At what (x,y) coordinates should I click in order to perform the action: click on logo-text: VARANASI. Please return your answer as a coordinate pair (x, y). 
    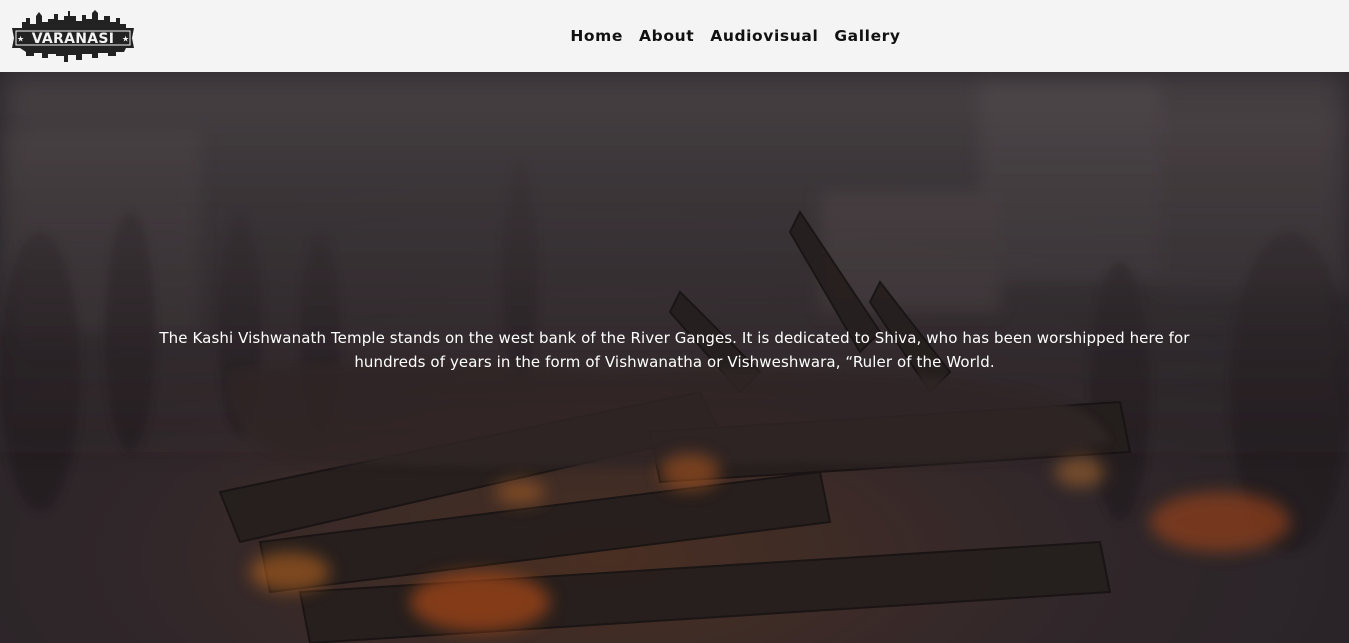
    Looking at the image, I should click on (73, 39).